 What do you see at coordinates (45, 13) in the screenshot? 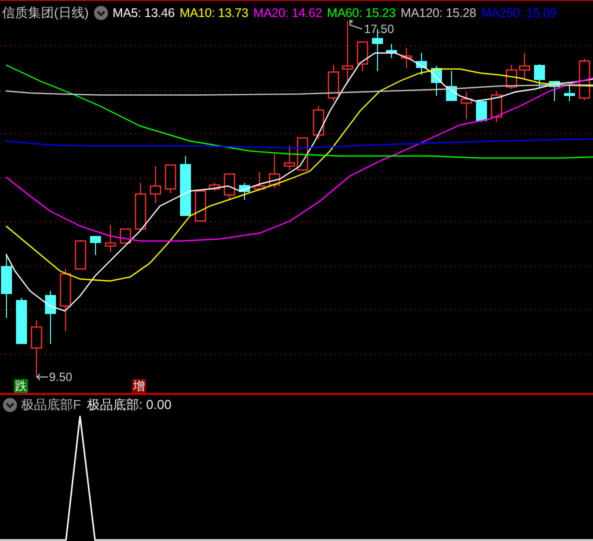
I see `chart-title: 信质集团(日线)` at bounding box center [45, 13].